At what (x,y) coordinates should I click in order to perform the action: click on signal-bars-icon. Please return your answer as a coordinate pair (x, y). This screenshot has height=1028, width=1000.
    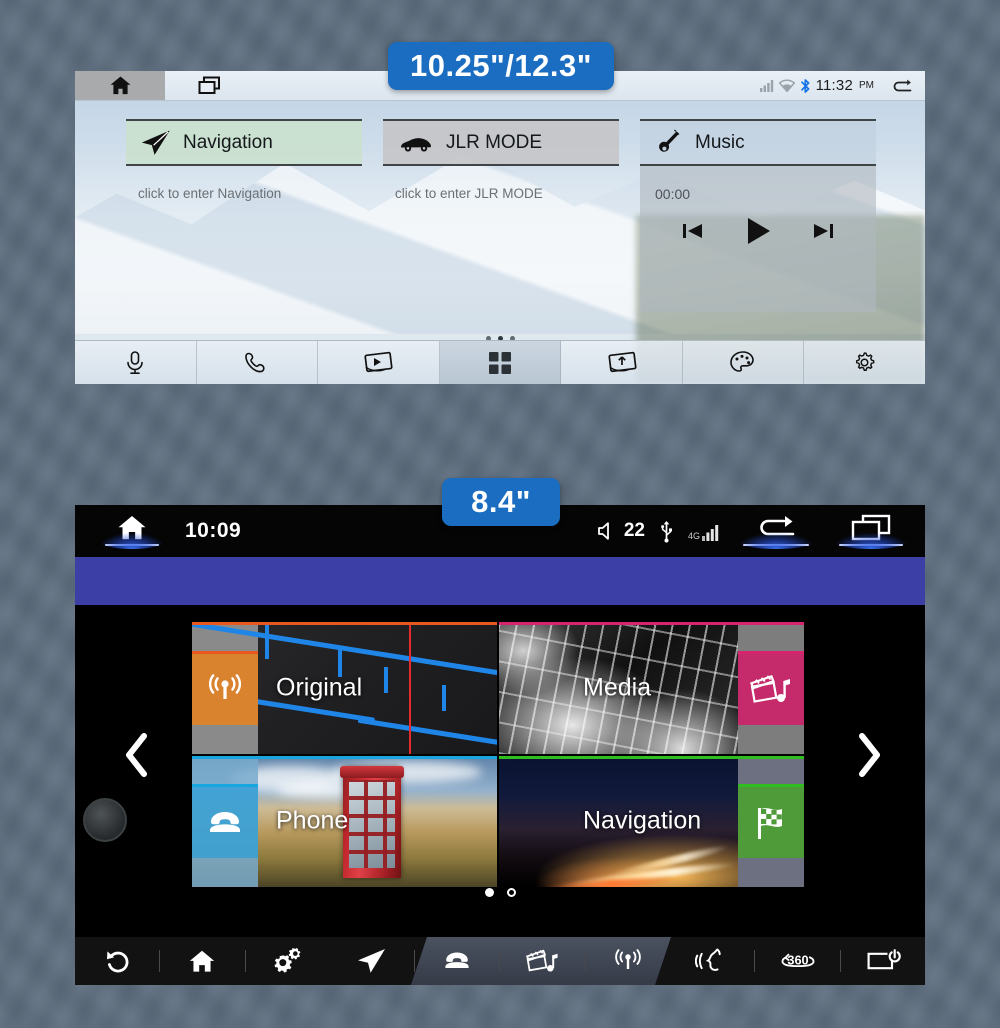
    Looking at the image, I should click on (766, 85).